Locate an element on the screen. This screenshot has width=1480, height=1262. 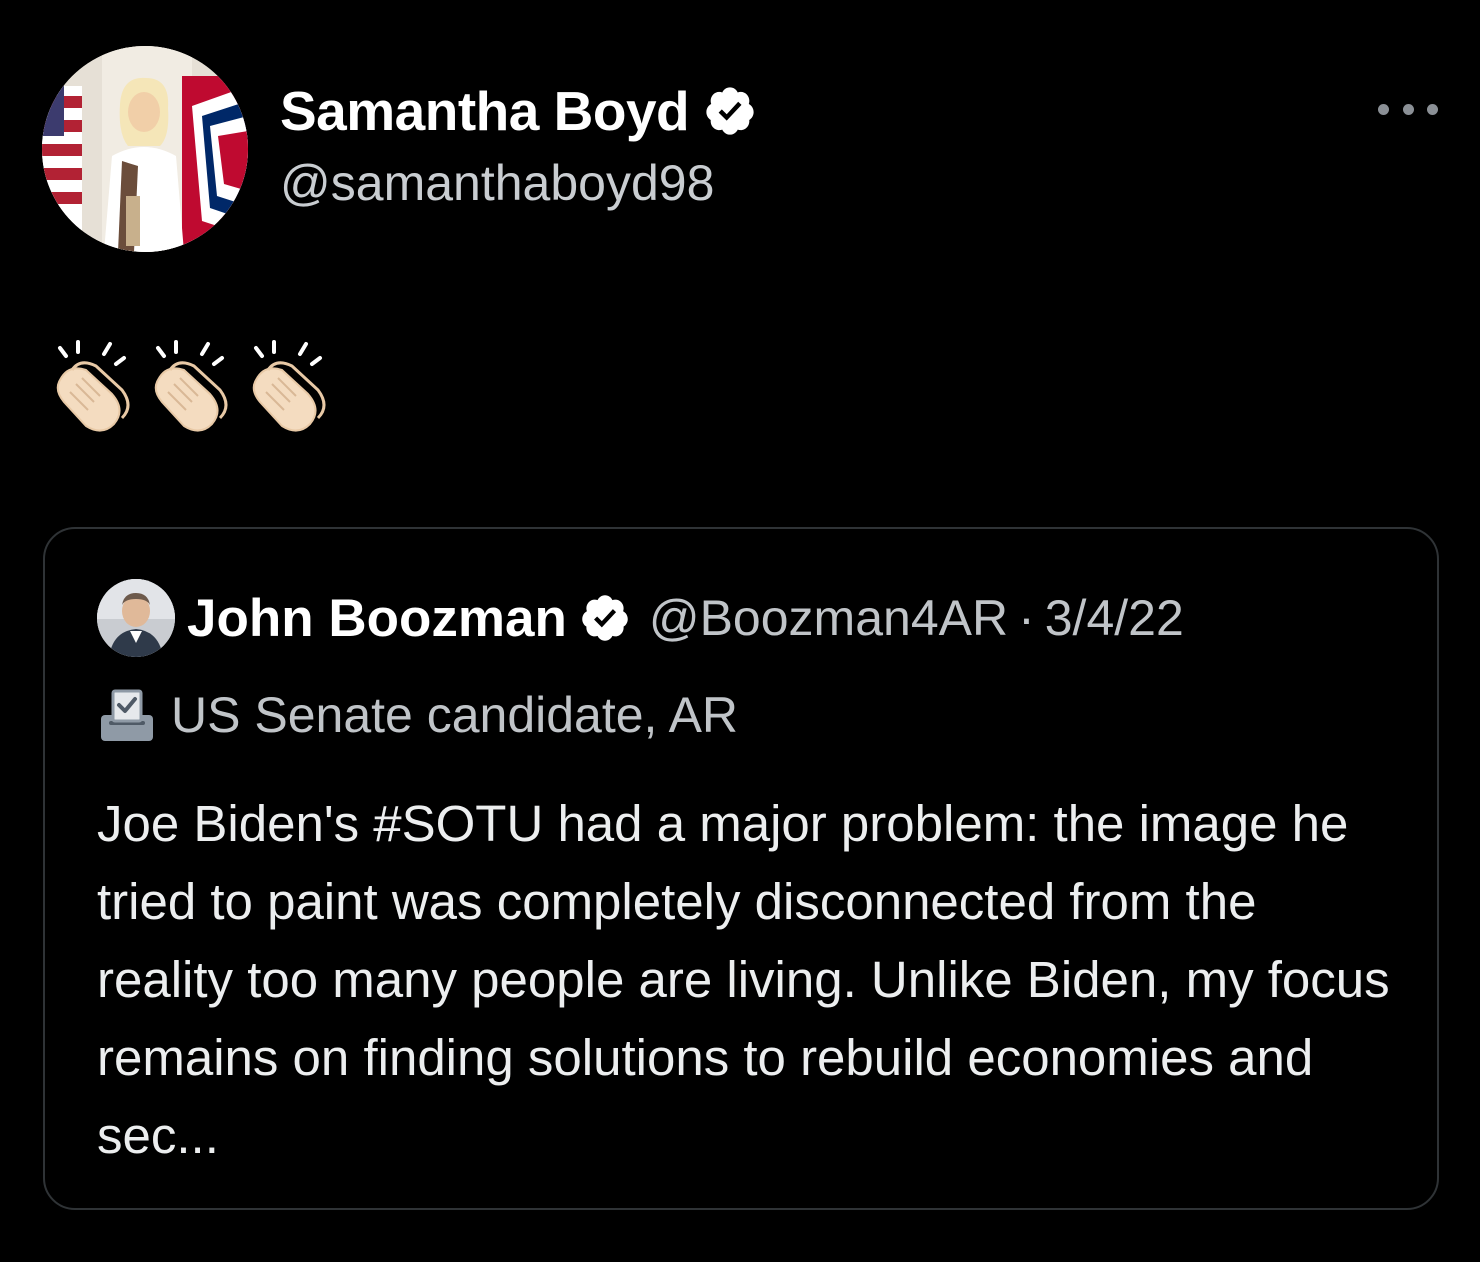
quoted-author-avatar is located at coordinates (136, 618).